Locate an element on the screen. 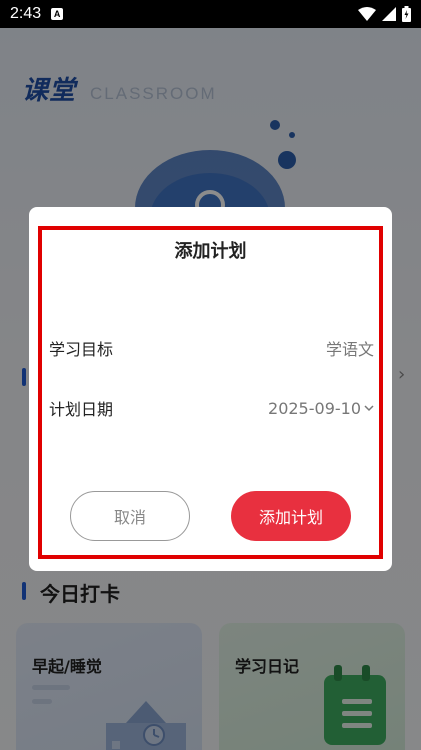  notification-a-icon: A is located at coordinates (57, 14).